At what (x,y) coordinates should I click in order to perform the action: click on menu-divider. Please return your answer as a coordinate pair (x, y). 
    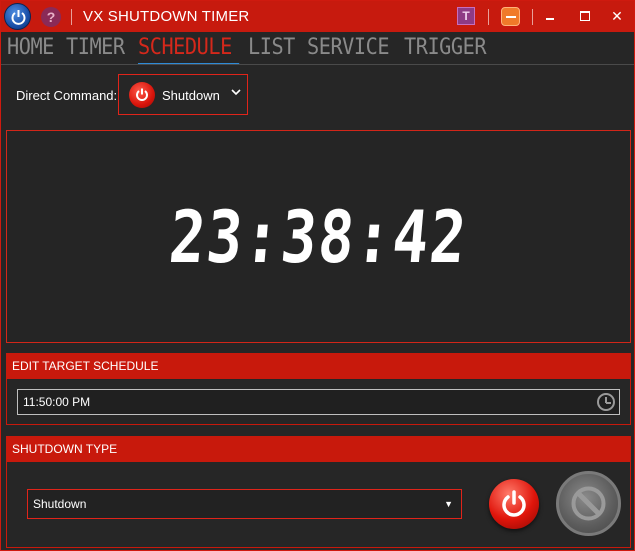
    Looking at the image, I should click on (317, 64).